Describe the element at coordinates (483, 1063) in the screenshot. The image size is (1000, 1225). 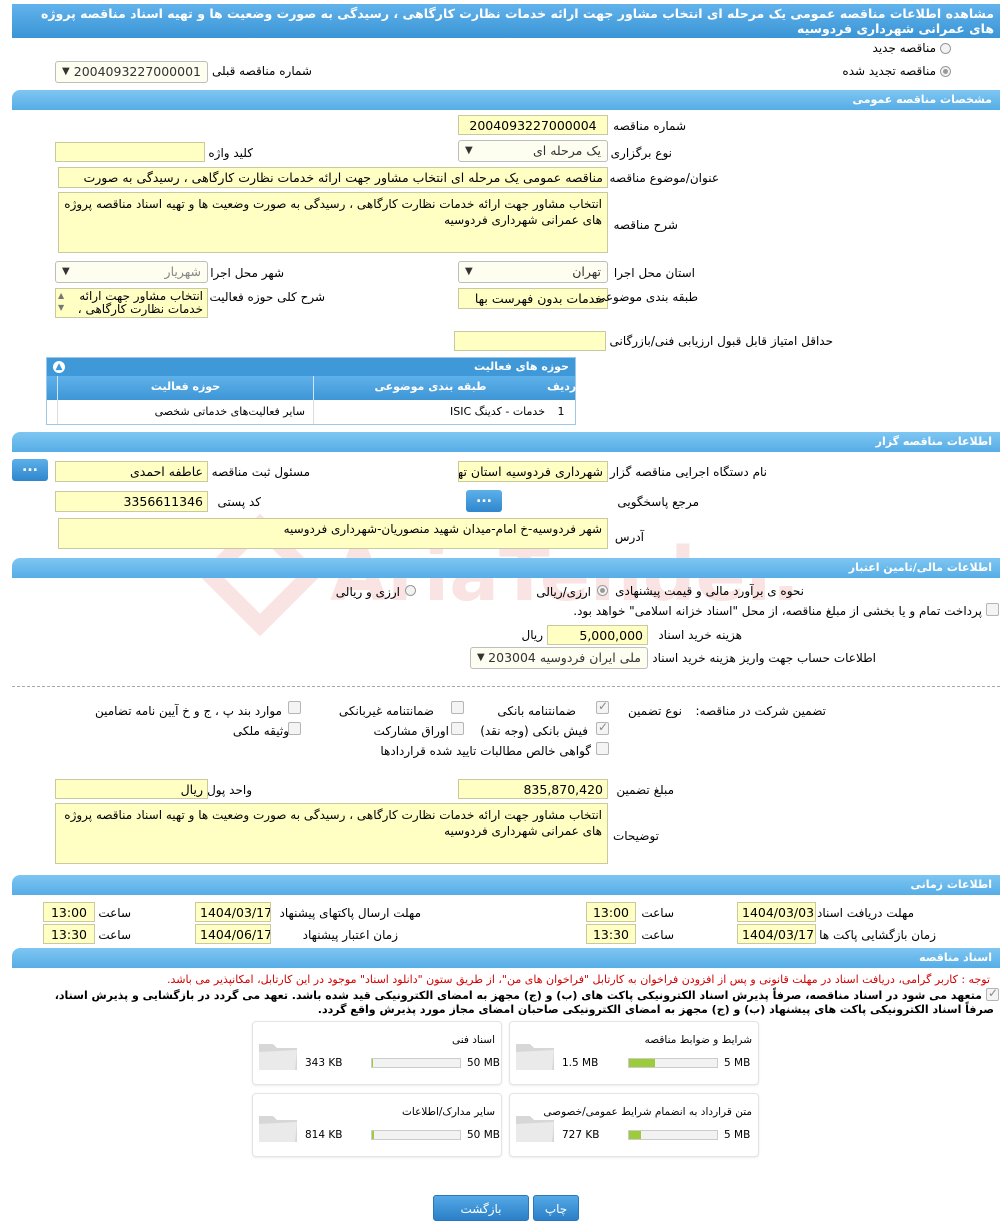
I see `doc-max-size: 50 MB` at that location.